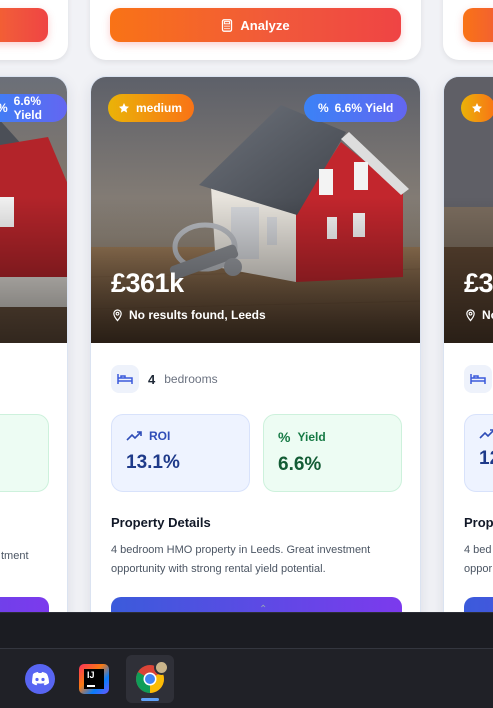 The width and height of the screenshot is (493, 708). What do you see at coordinates (265, 25) in the screenshot?
I see `analyze-button-label: Analyze` at bounding box center [265, 25].